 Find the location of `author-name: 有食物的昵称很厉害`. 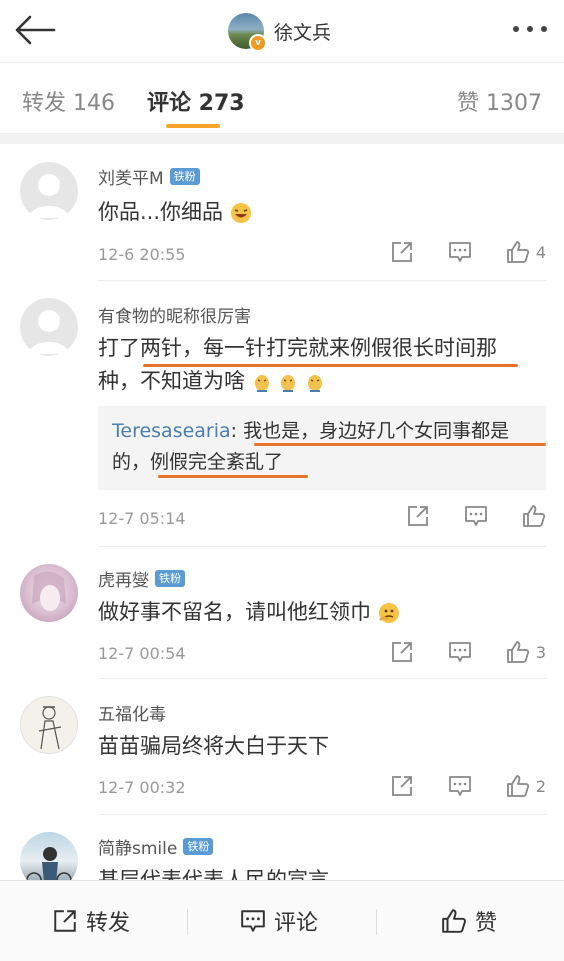

author-name: 有食物的昵称很厉害 is located at coordinates (174, 314).